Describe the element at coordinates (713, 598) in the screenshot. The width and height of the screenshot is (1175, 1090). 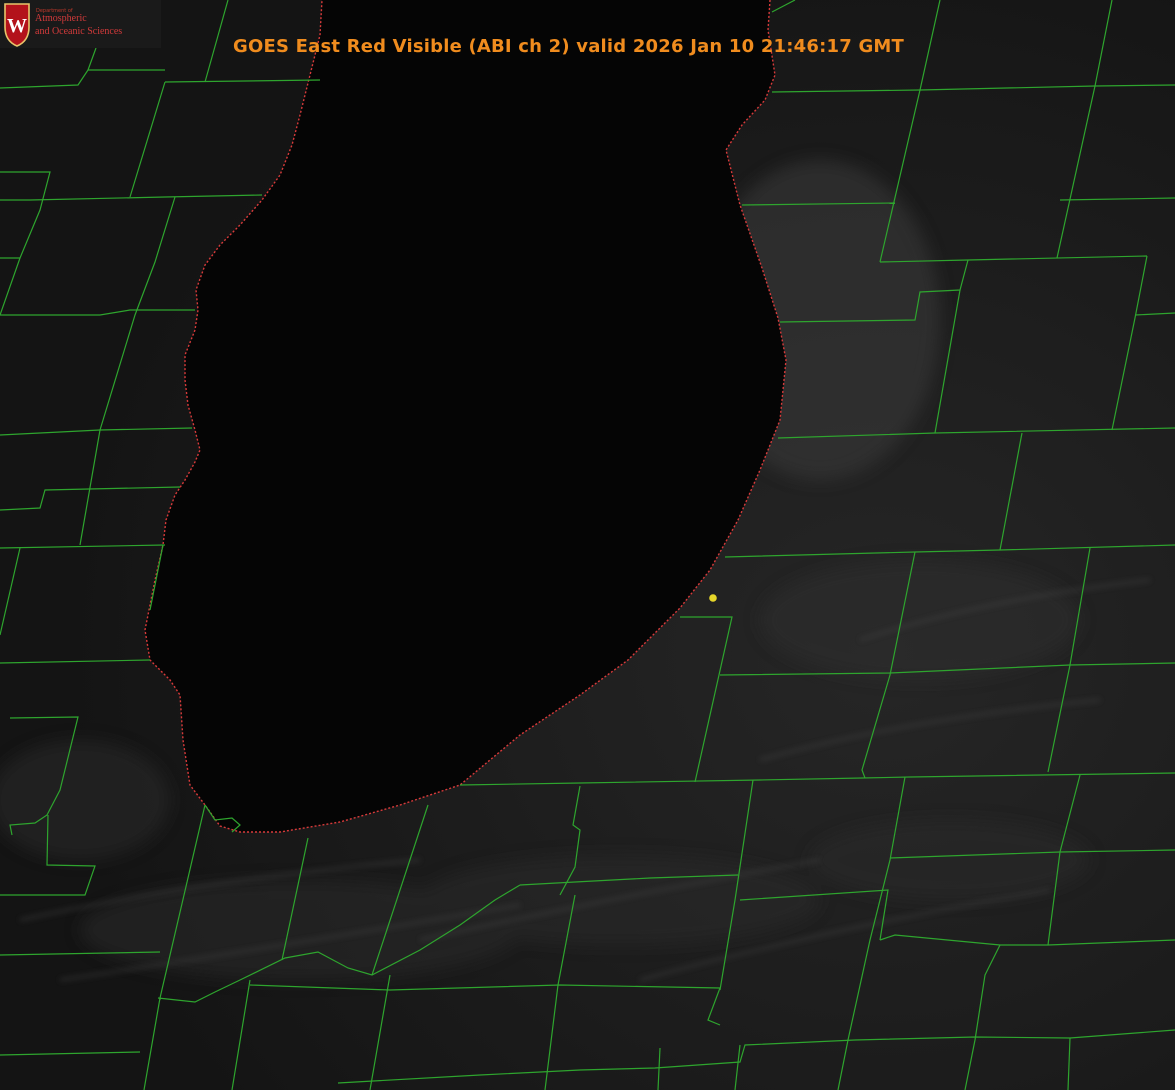
I see `station-marker` at that location.